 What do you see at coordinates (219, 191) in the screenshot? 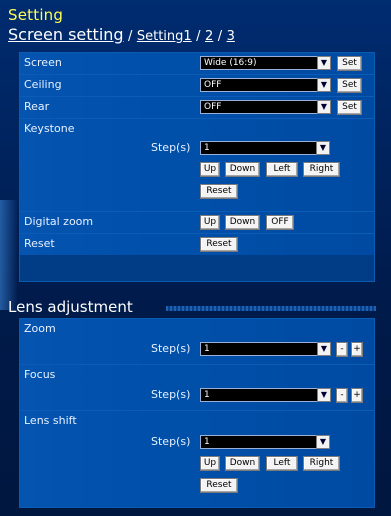
I see `keystone-reset-button: Reset` at bounding box center [219, 191].